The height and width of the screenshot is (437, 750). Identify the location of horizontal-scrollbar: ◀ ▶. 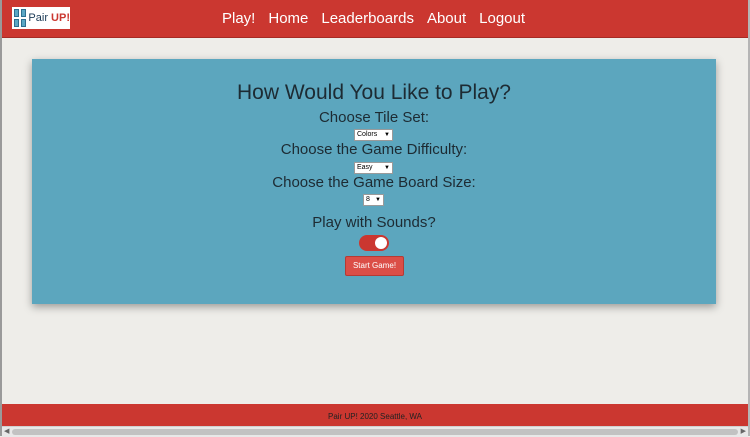
(375, 431).